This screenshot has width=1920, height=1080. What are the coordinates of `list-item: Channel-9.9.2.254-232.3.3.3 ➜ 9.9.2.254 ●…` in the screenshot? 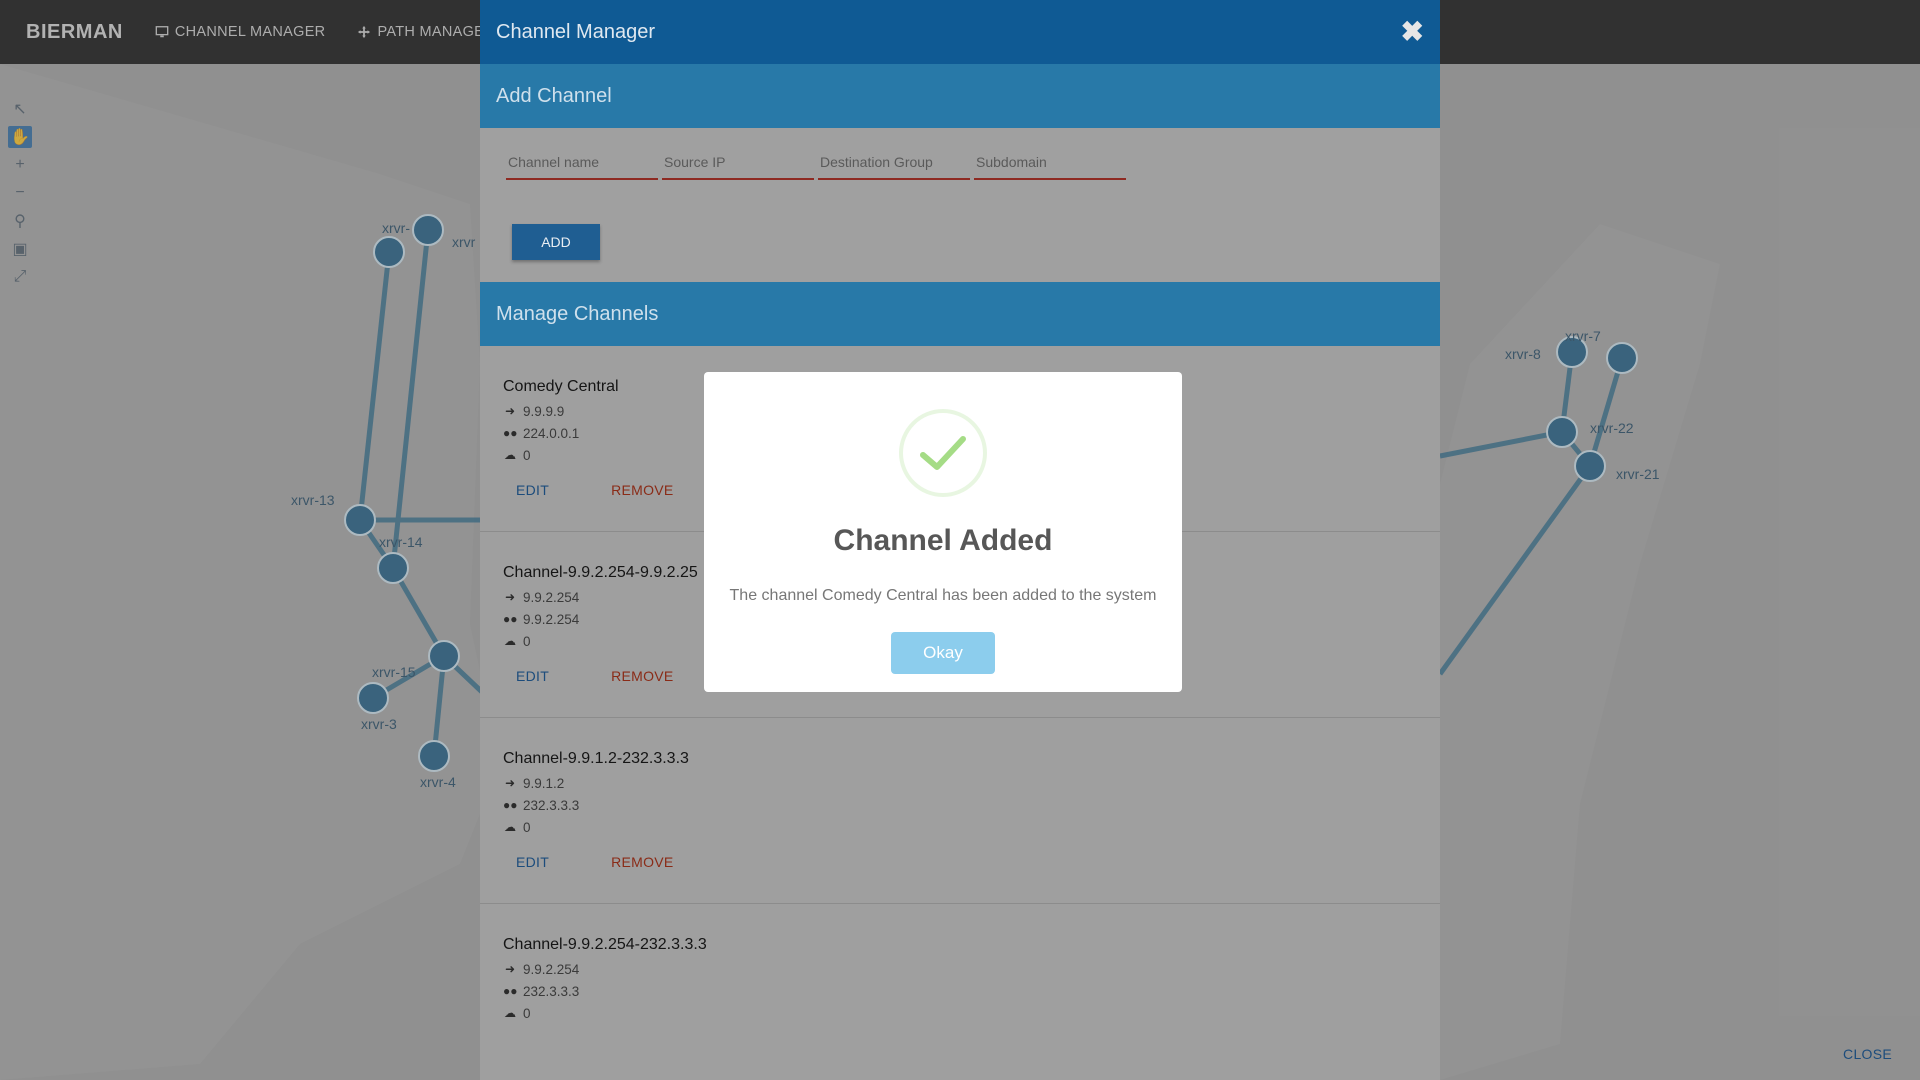 It's located at (960, 992).